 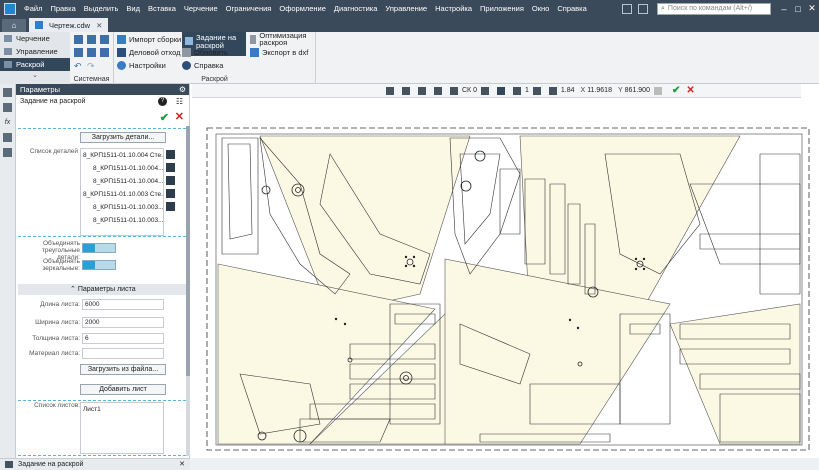 What do you see at coordinates (78, 52) in the screenshot?
I see `print-icon` at bounding box center [78, 52].